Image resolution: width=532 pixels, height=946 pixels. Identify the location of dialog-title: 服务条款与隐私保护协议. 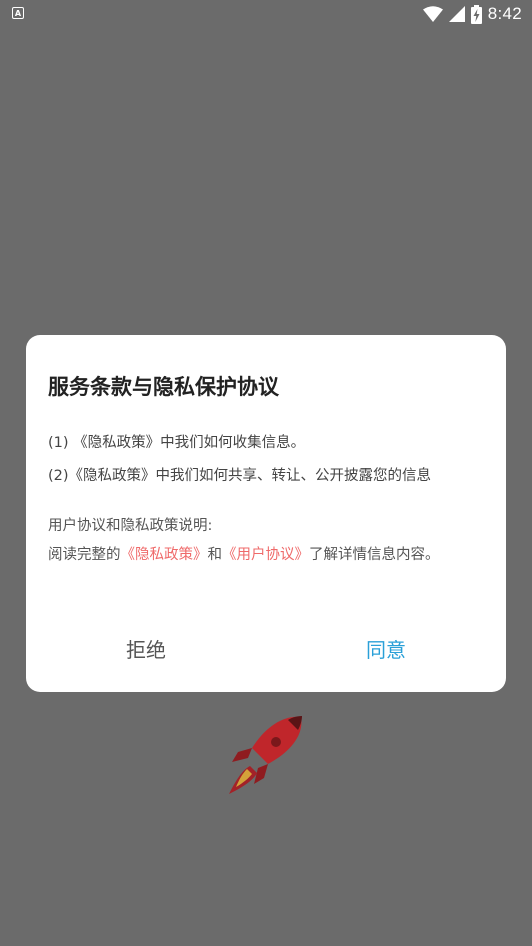
(163, 387).